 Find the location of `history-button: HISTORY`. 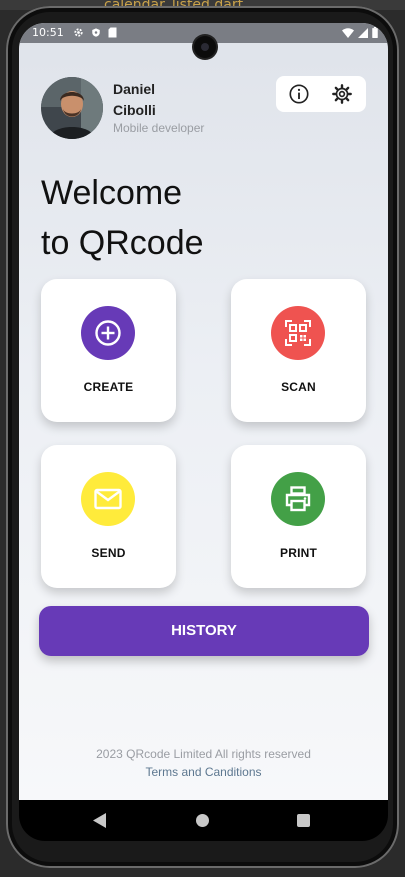

history-button: HISTORY is located at coordinates (204, 631).